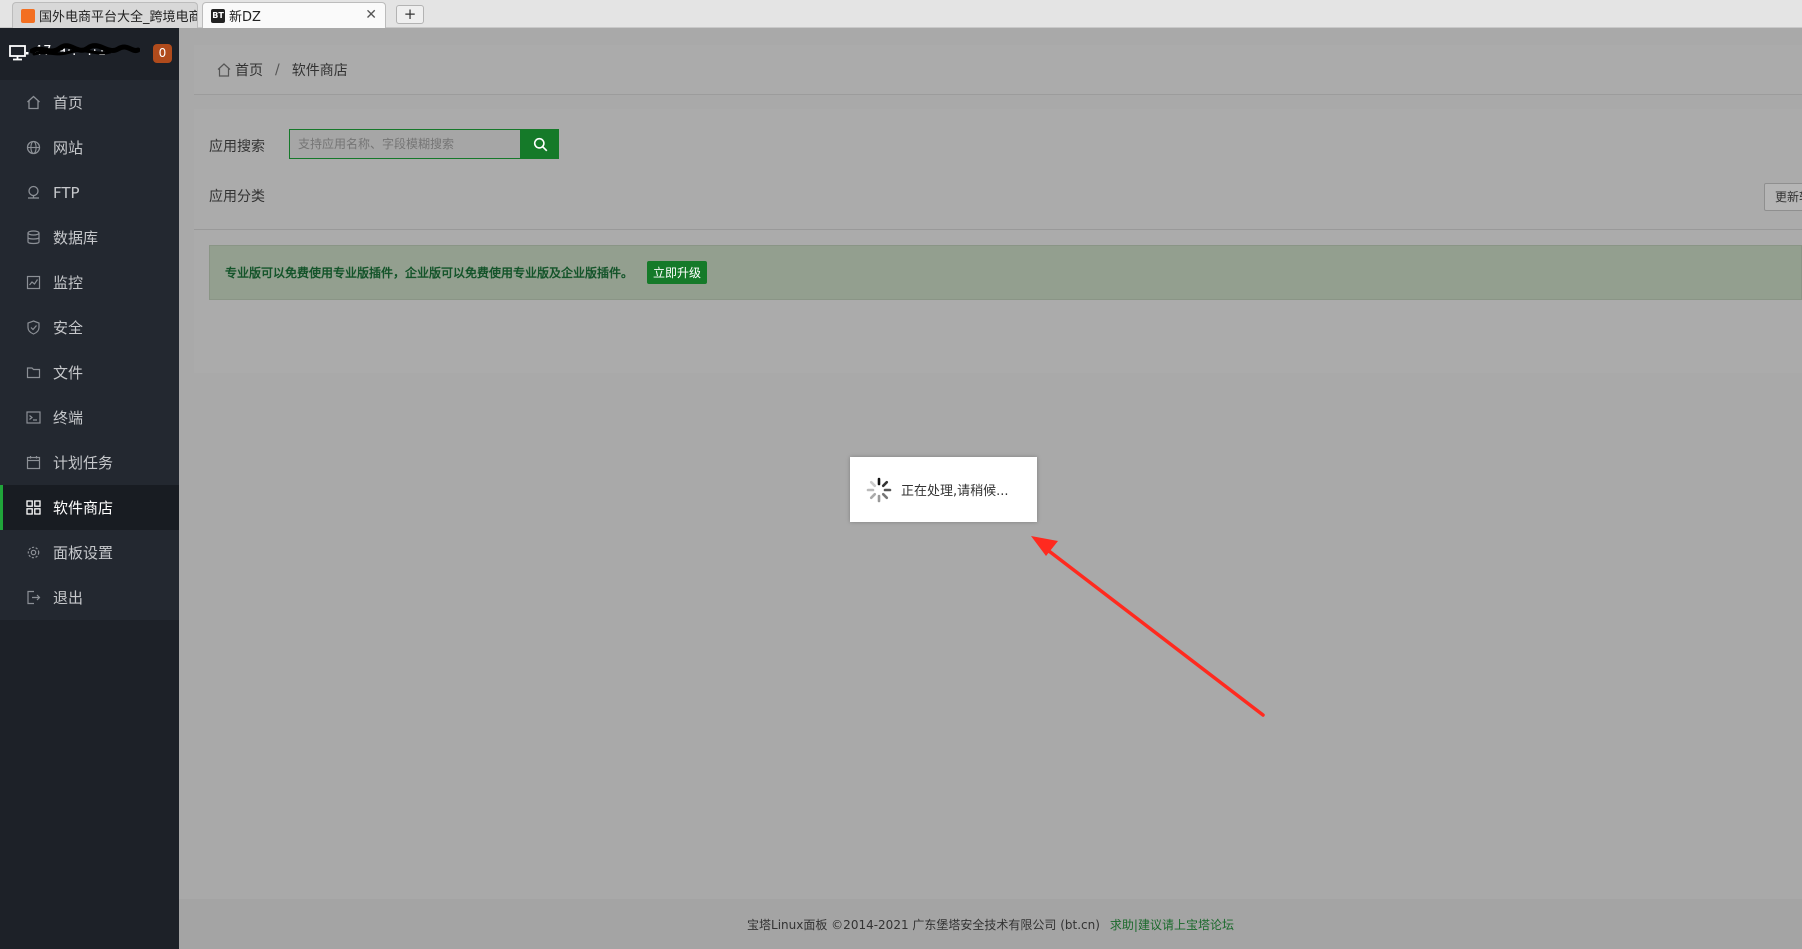  Describe the element at coordinates (85, 49) in the screenshot. I see `redaction-scribble` at that location.